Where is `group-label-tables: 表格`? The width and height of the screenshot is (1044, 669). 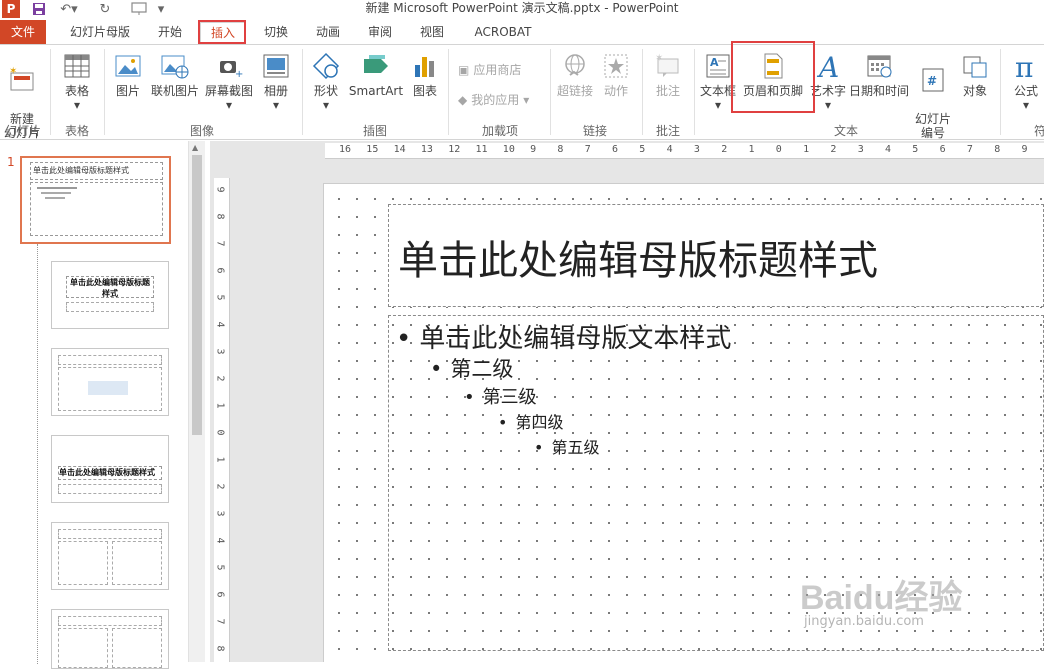 group-label-tables: 表格 is located at coordinates (76, 131).